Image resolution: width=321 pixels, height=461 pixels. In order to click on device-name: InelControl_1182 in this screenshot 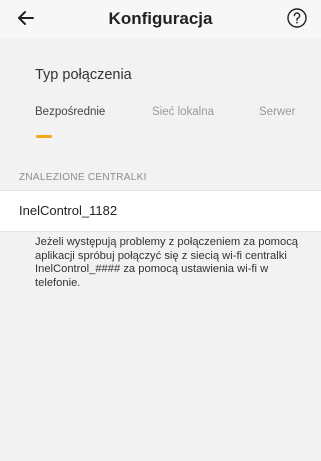, I will do `click(68, 210)`.